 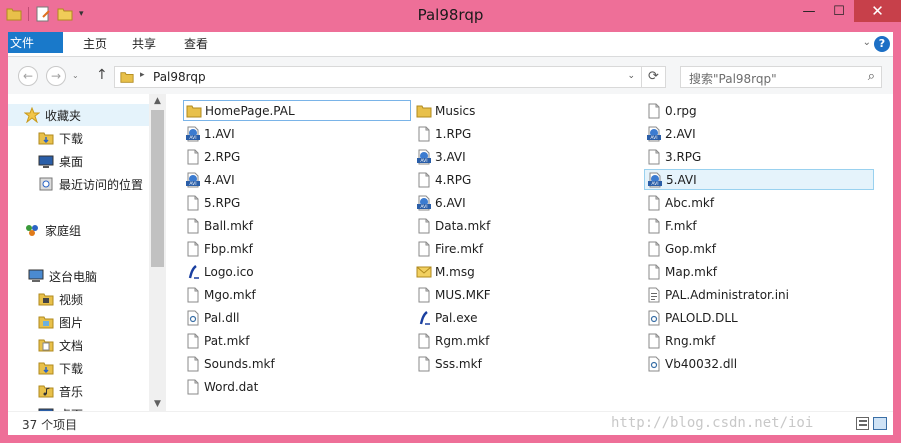 What do you see at coordinates (28, 76) in the screenshot?
I see `back-button: ←` at bounding box center [28, 76].